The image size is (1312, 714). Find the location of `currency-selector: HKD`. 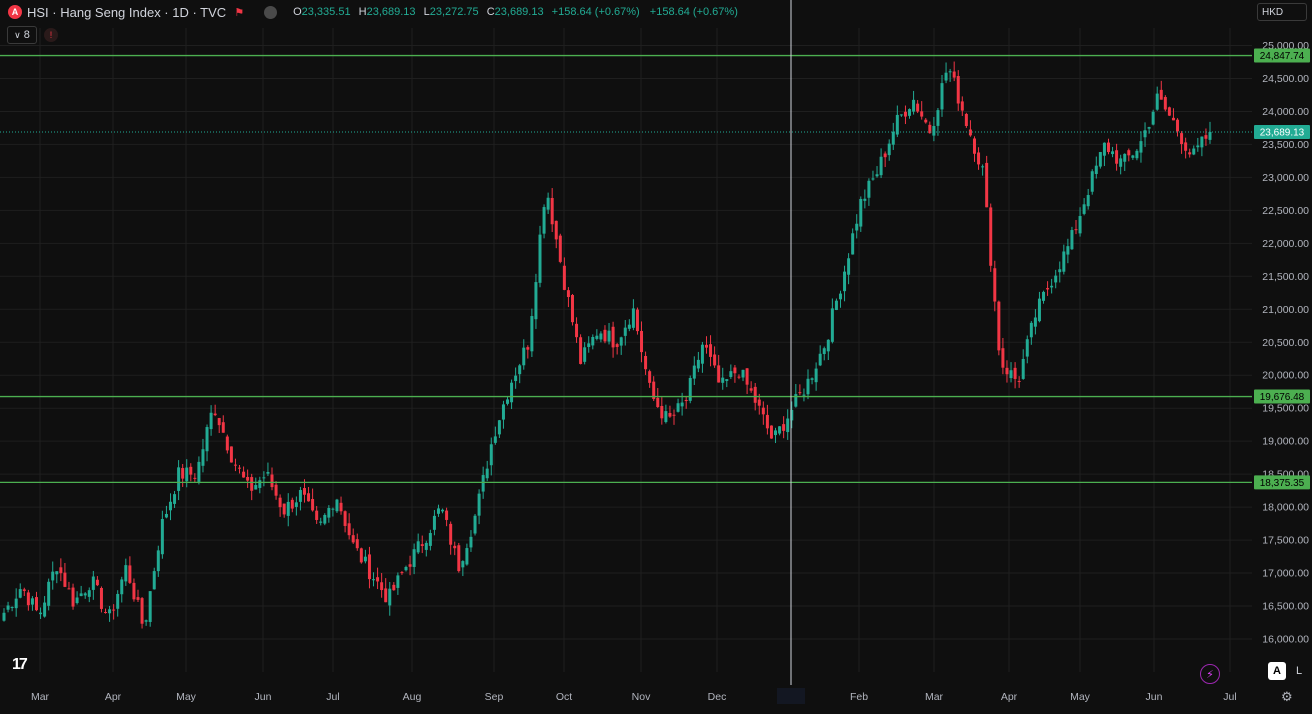

currency-selector: HKD is located at coordinates (1282, 12).